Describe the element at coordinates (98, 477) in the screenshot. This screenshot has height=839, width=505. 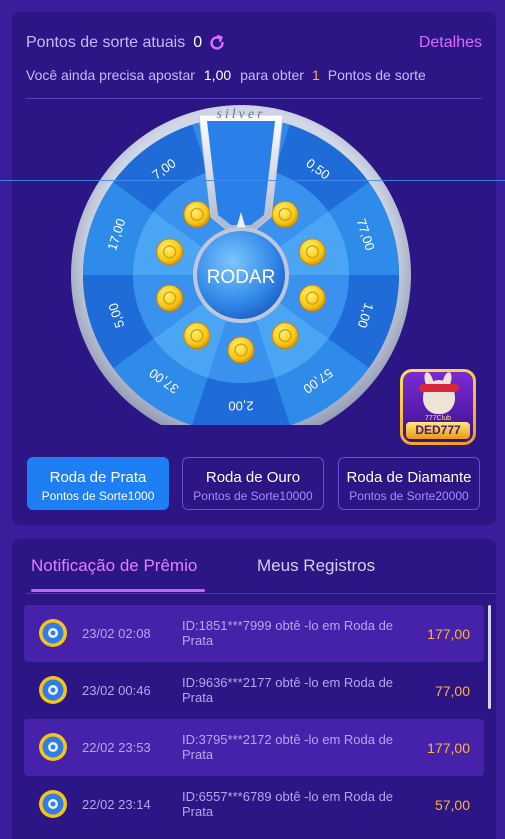
I see `tab-silver-title: Roda de Prata` at that location.